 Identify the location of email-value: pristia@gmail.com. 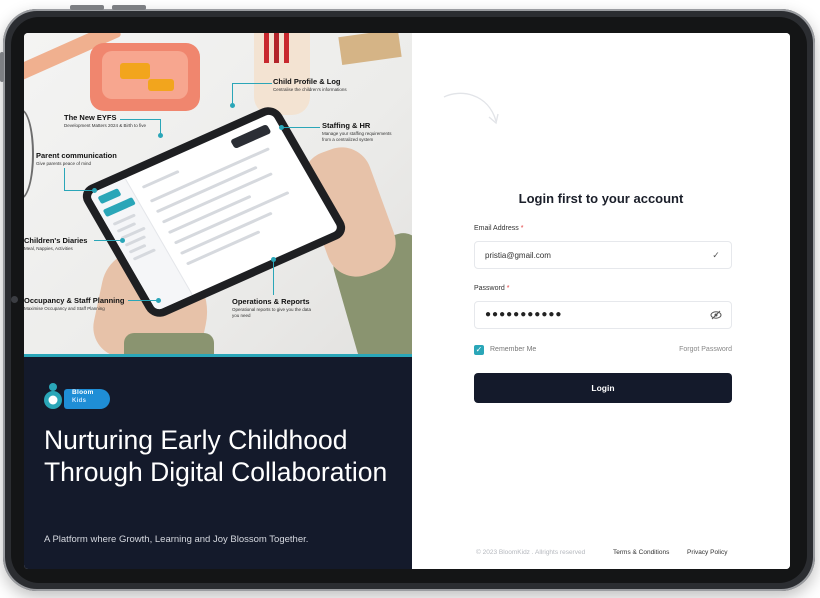
(518, 255).